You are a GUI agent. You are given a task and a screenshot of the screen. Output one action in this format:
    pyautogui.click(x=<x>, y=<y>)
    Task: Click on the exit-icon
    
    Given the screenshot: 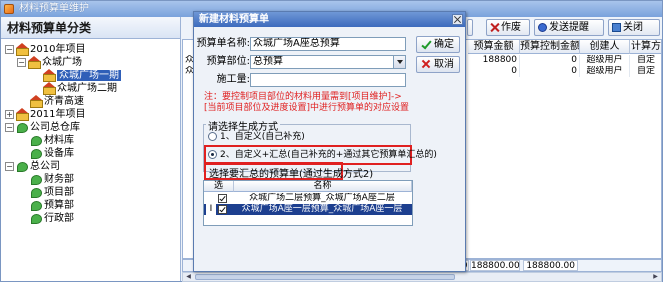 What is the action you would take?
    pyautogui.click(x=616, y=27)
    